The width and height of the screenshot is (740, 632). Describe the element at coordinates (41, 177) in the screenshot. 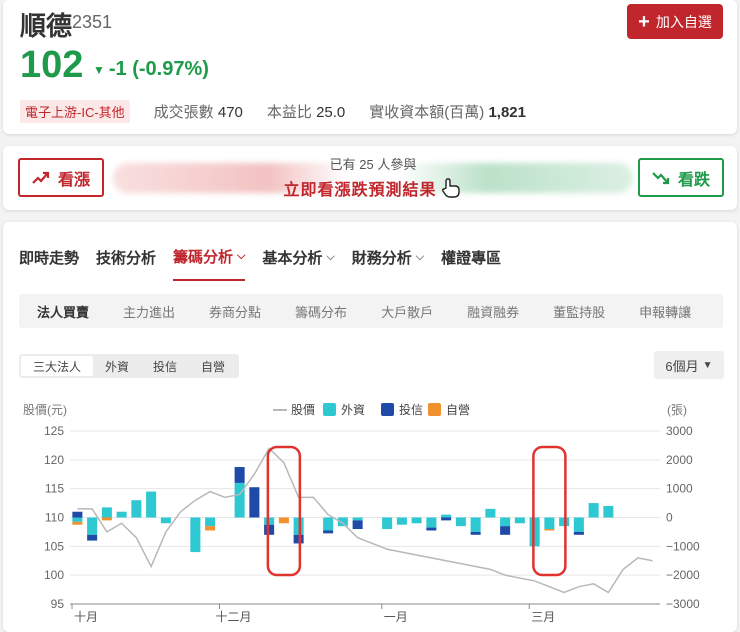

I see `trend-up-icon` at that location.